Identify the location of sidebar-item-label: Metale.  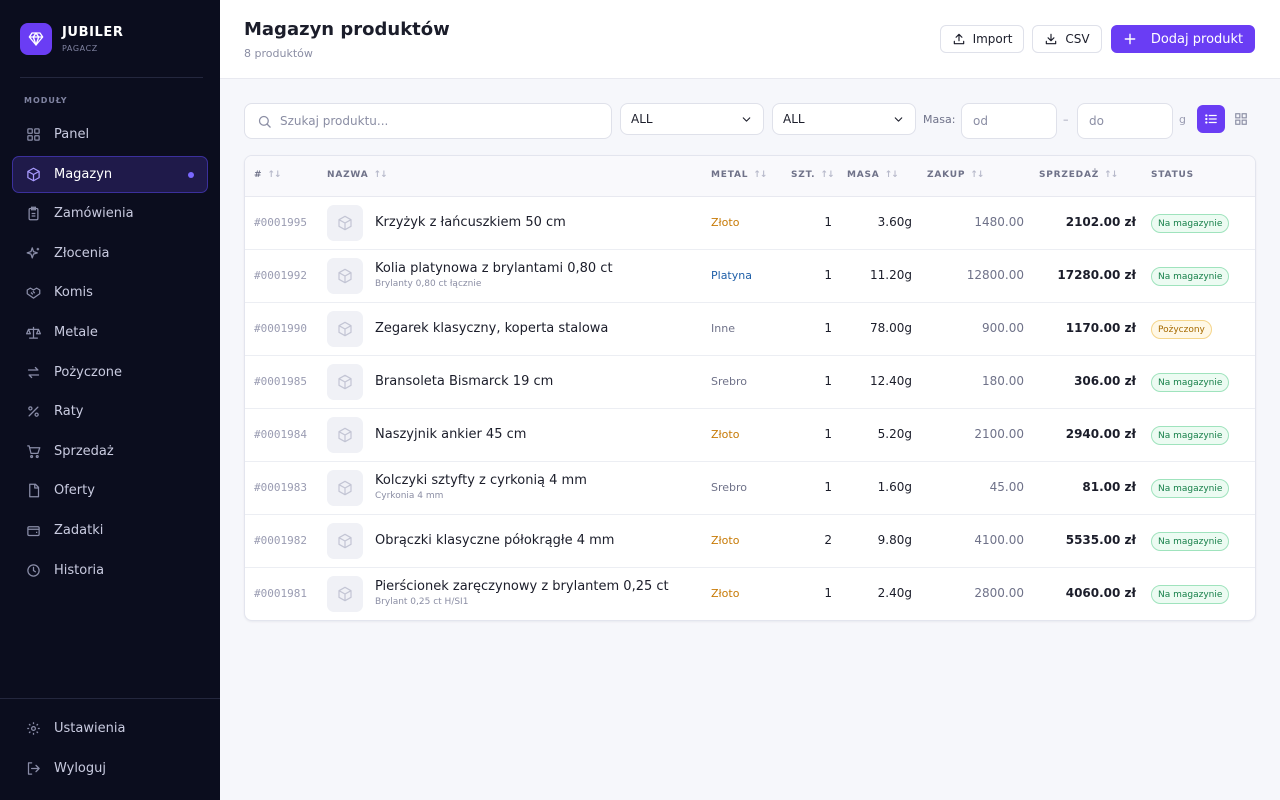
(76, 332).